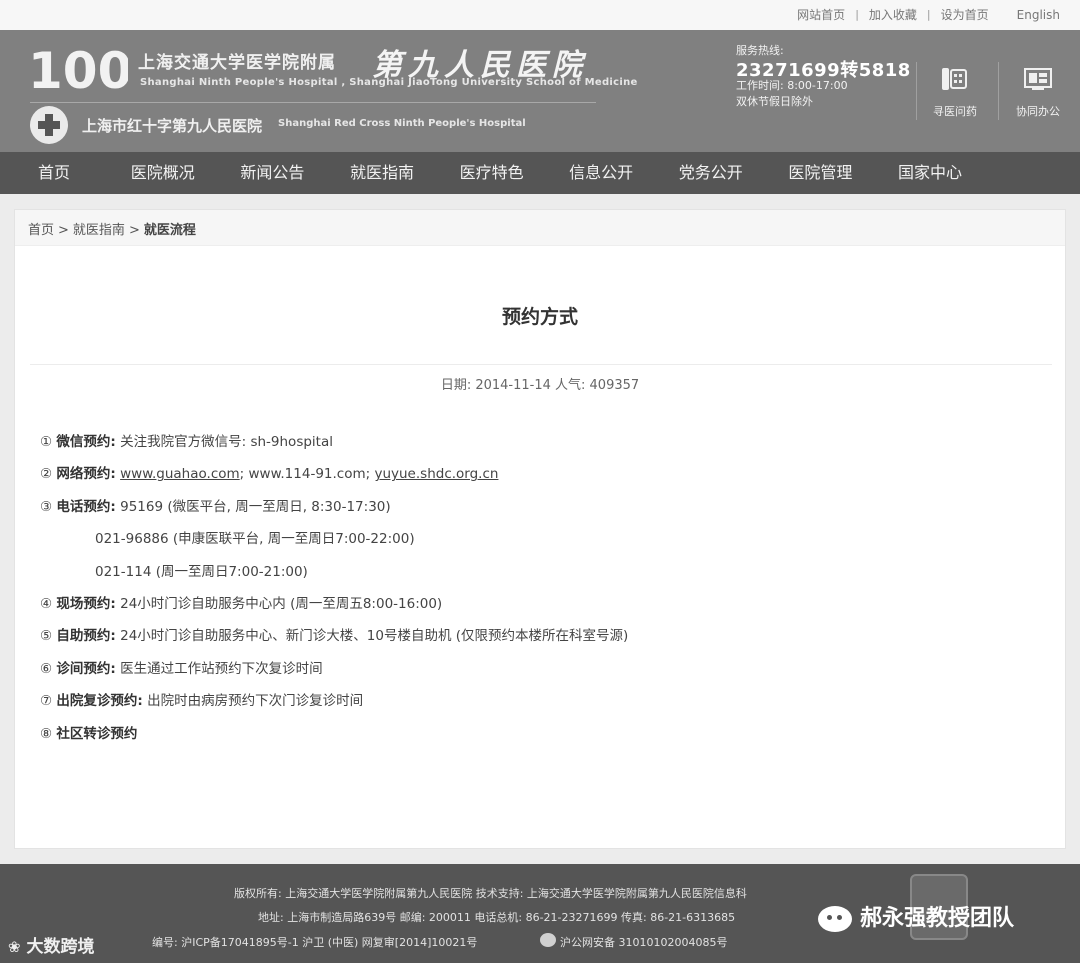  I want to click on item-label: 微信预约:, so click(86, 442).